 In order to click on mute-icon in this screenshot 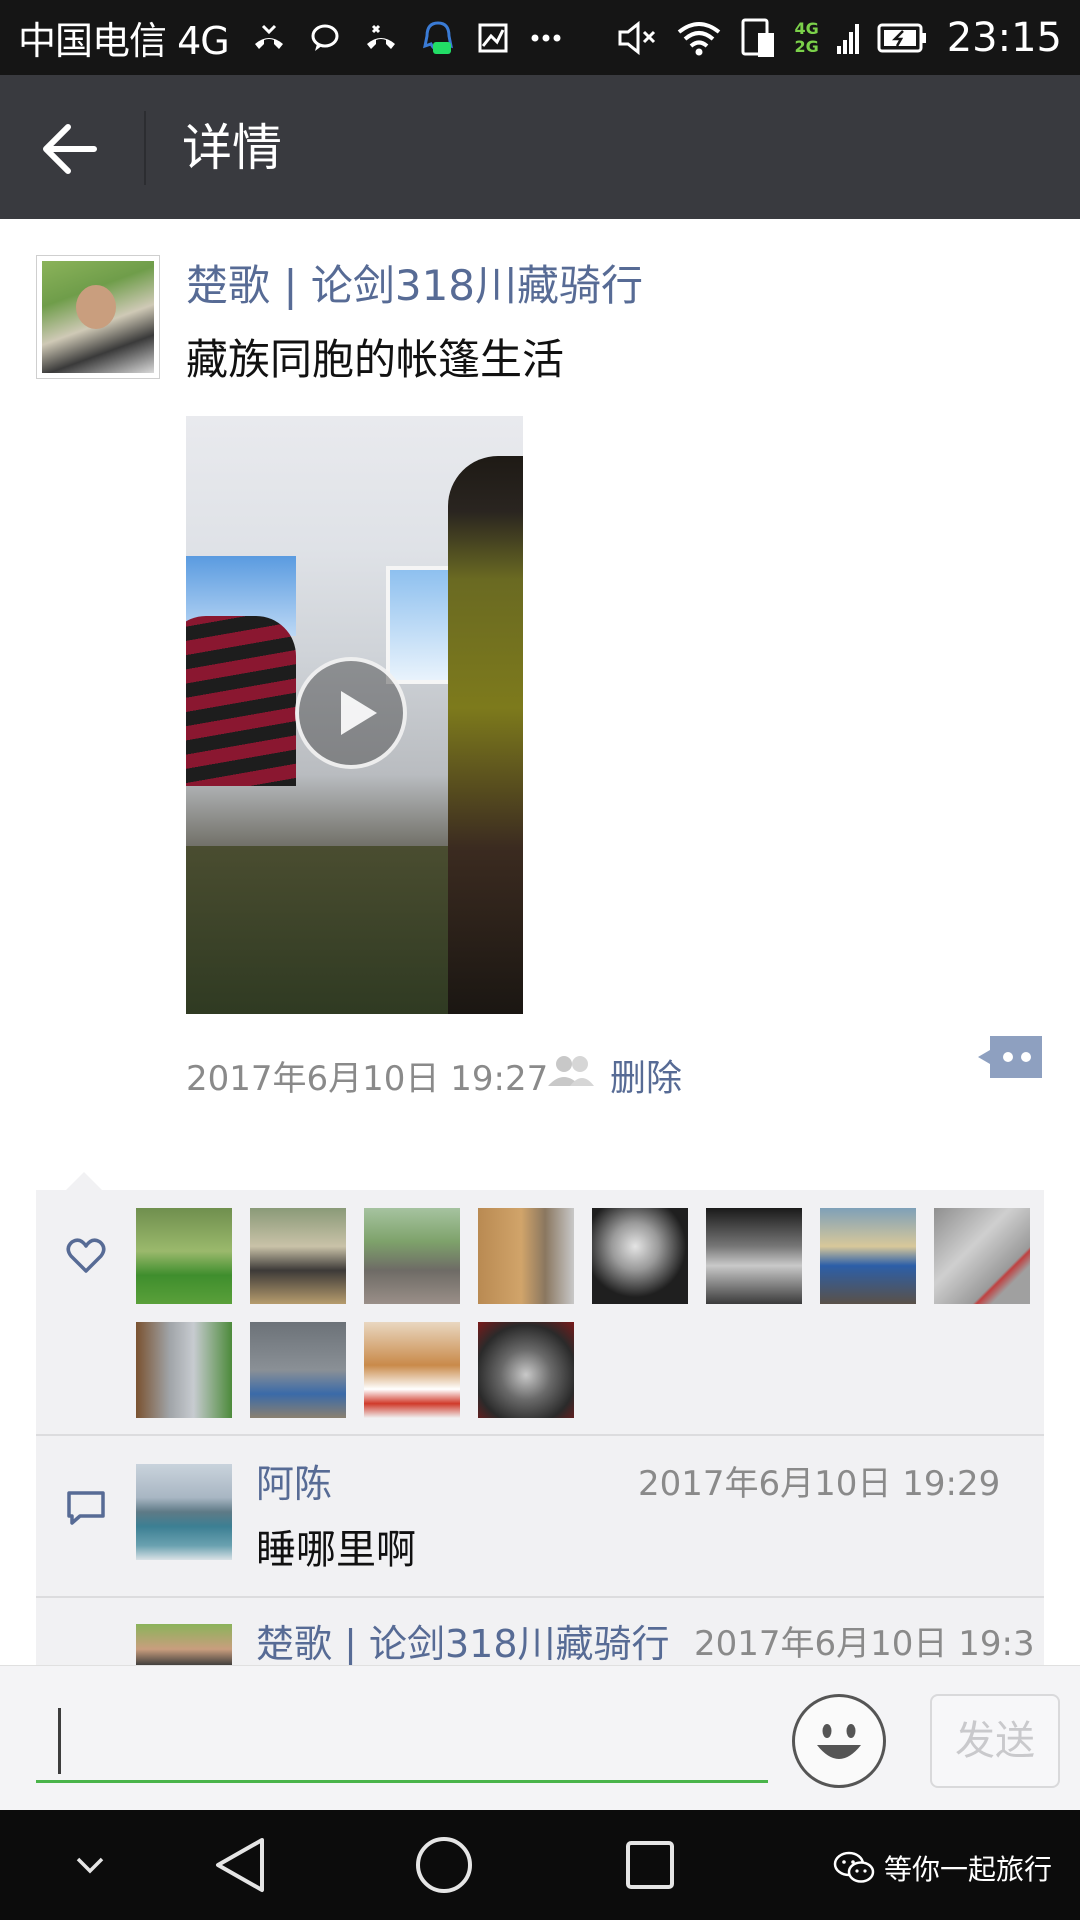, I will do `click(637, 37)`.